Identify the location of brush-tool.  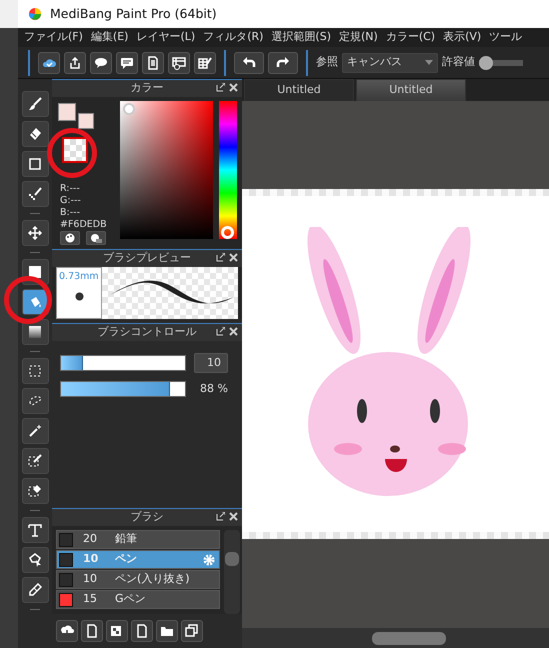
(35, 104).